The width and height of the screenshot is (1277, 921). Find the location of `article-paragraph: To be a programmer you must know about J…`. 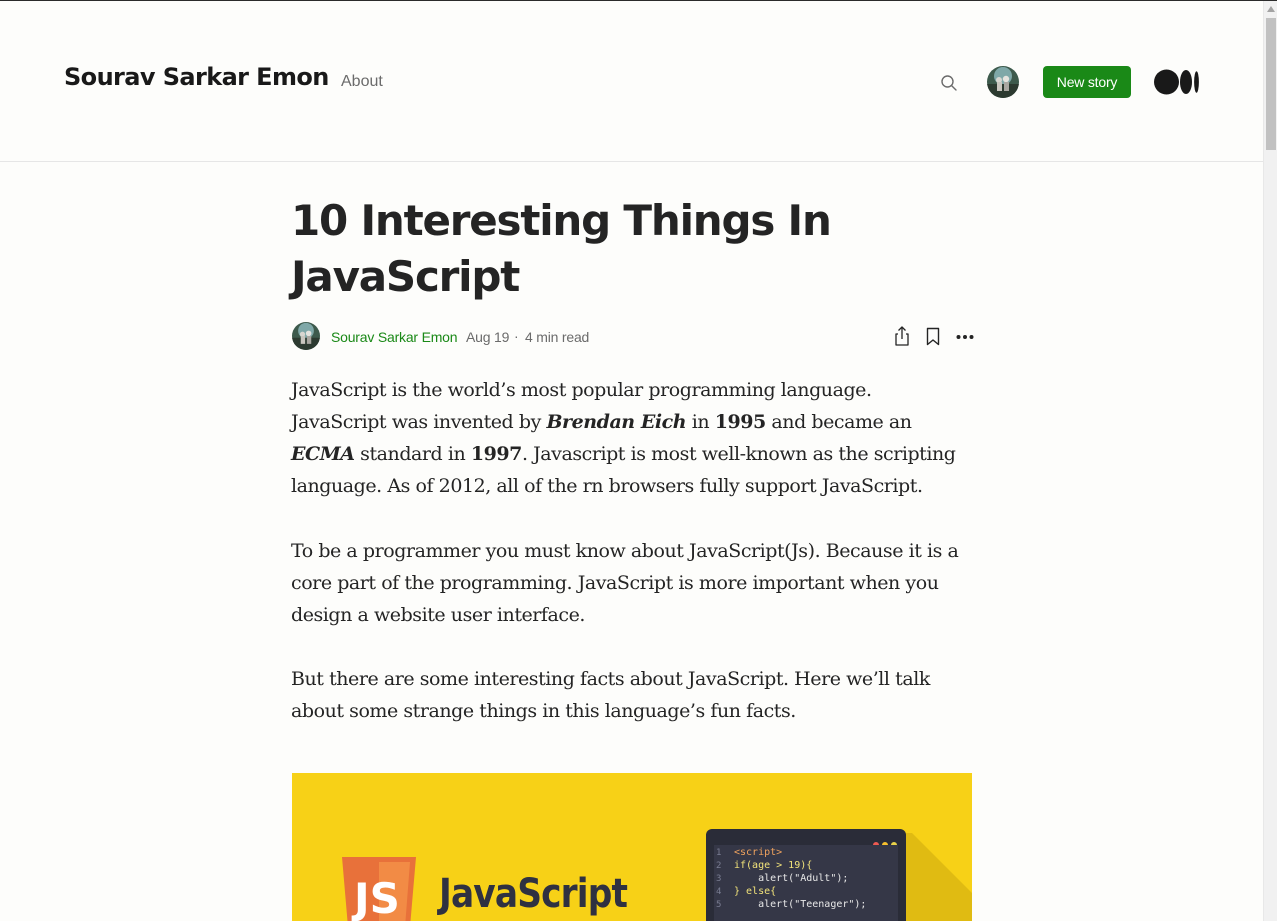

article-paragraph: To be a programmer you must know about J… is located at coordinates (625, 583).